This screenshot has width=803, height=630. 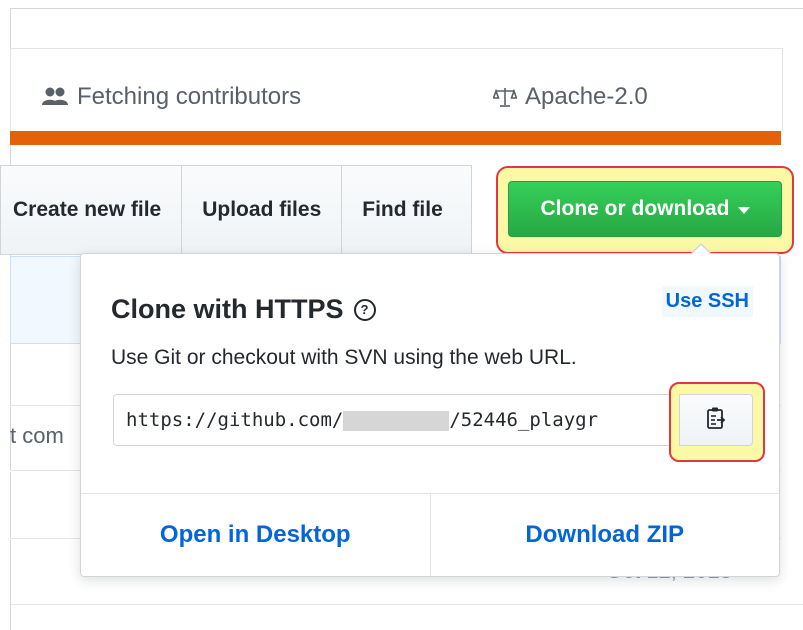 What do you see at coordinates (505, 97) in the screenshot?
I see `law-scale-icon` at bounding box center [505, 97].